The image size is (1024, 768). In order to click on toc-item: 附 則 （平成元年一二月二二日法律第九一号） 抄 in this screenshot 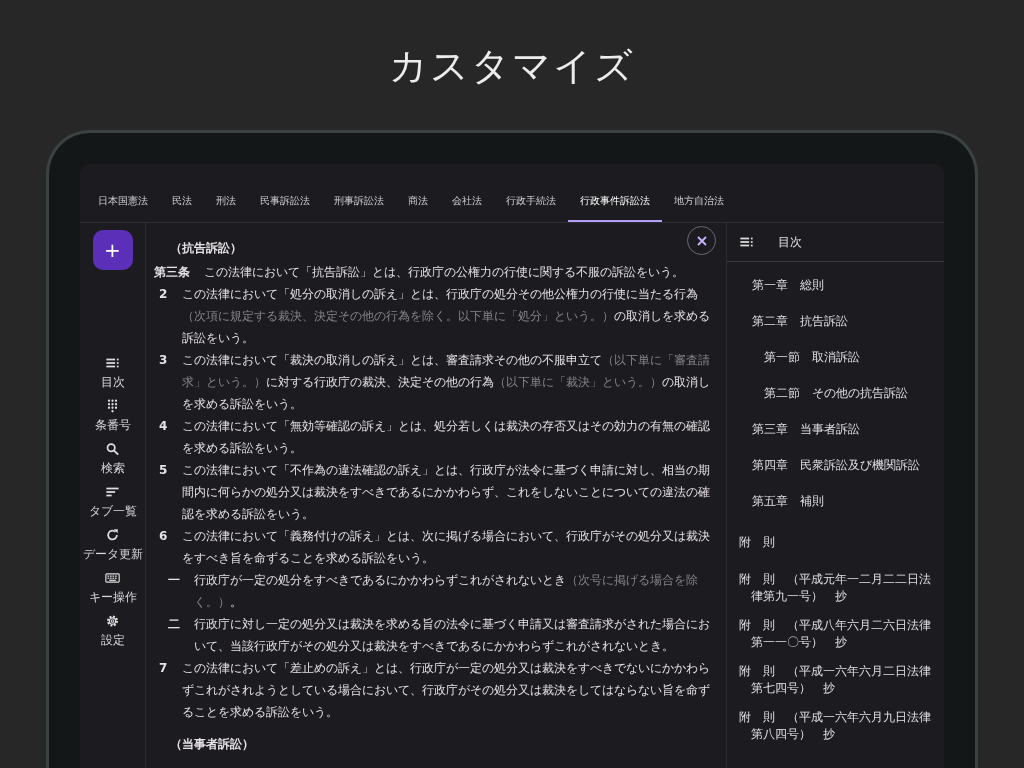, I will do `click(835, 588)`.